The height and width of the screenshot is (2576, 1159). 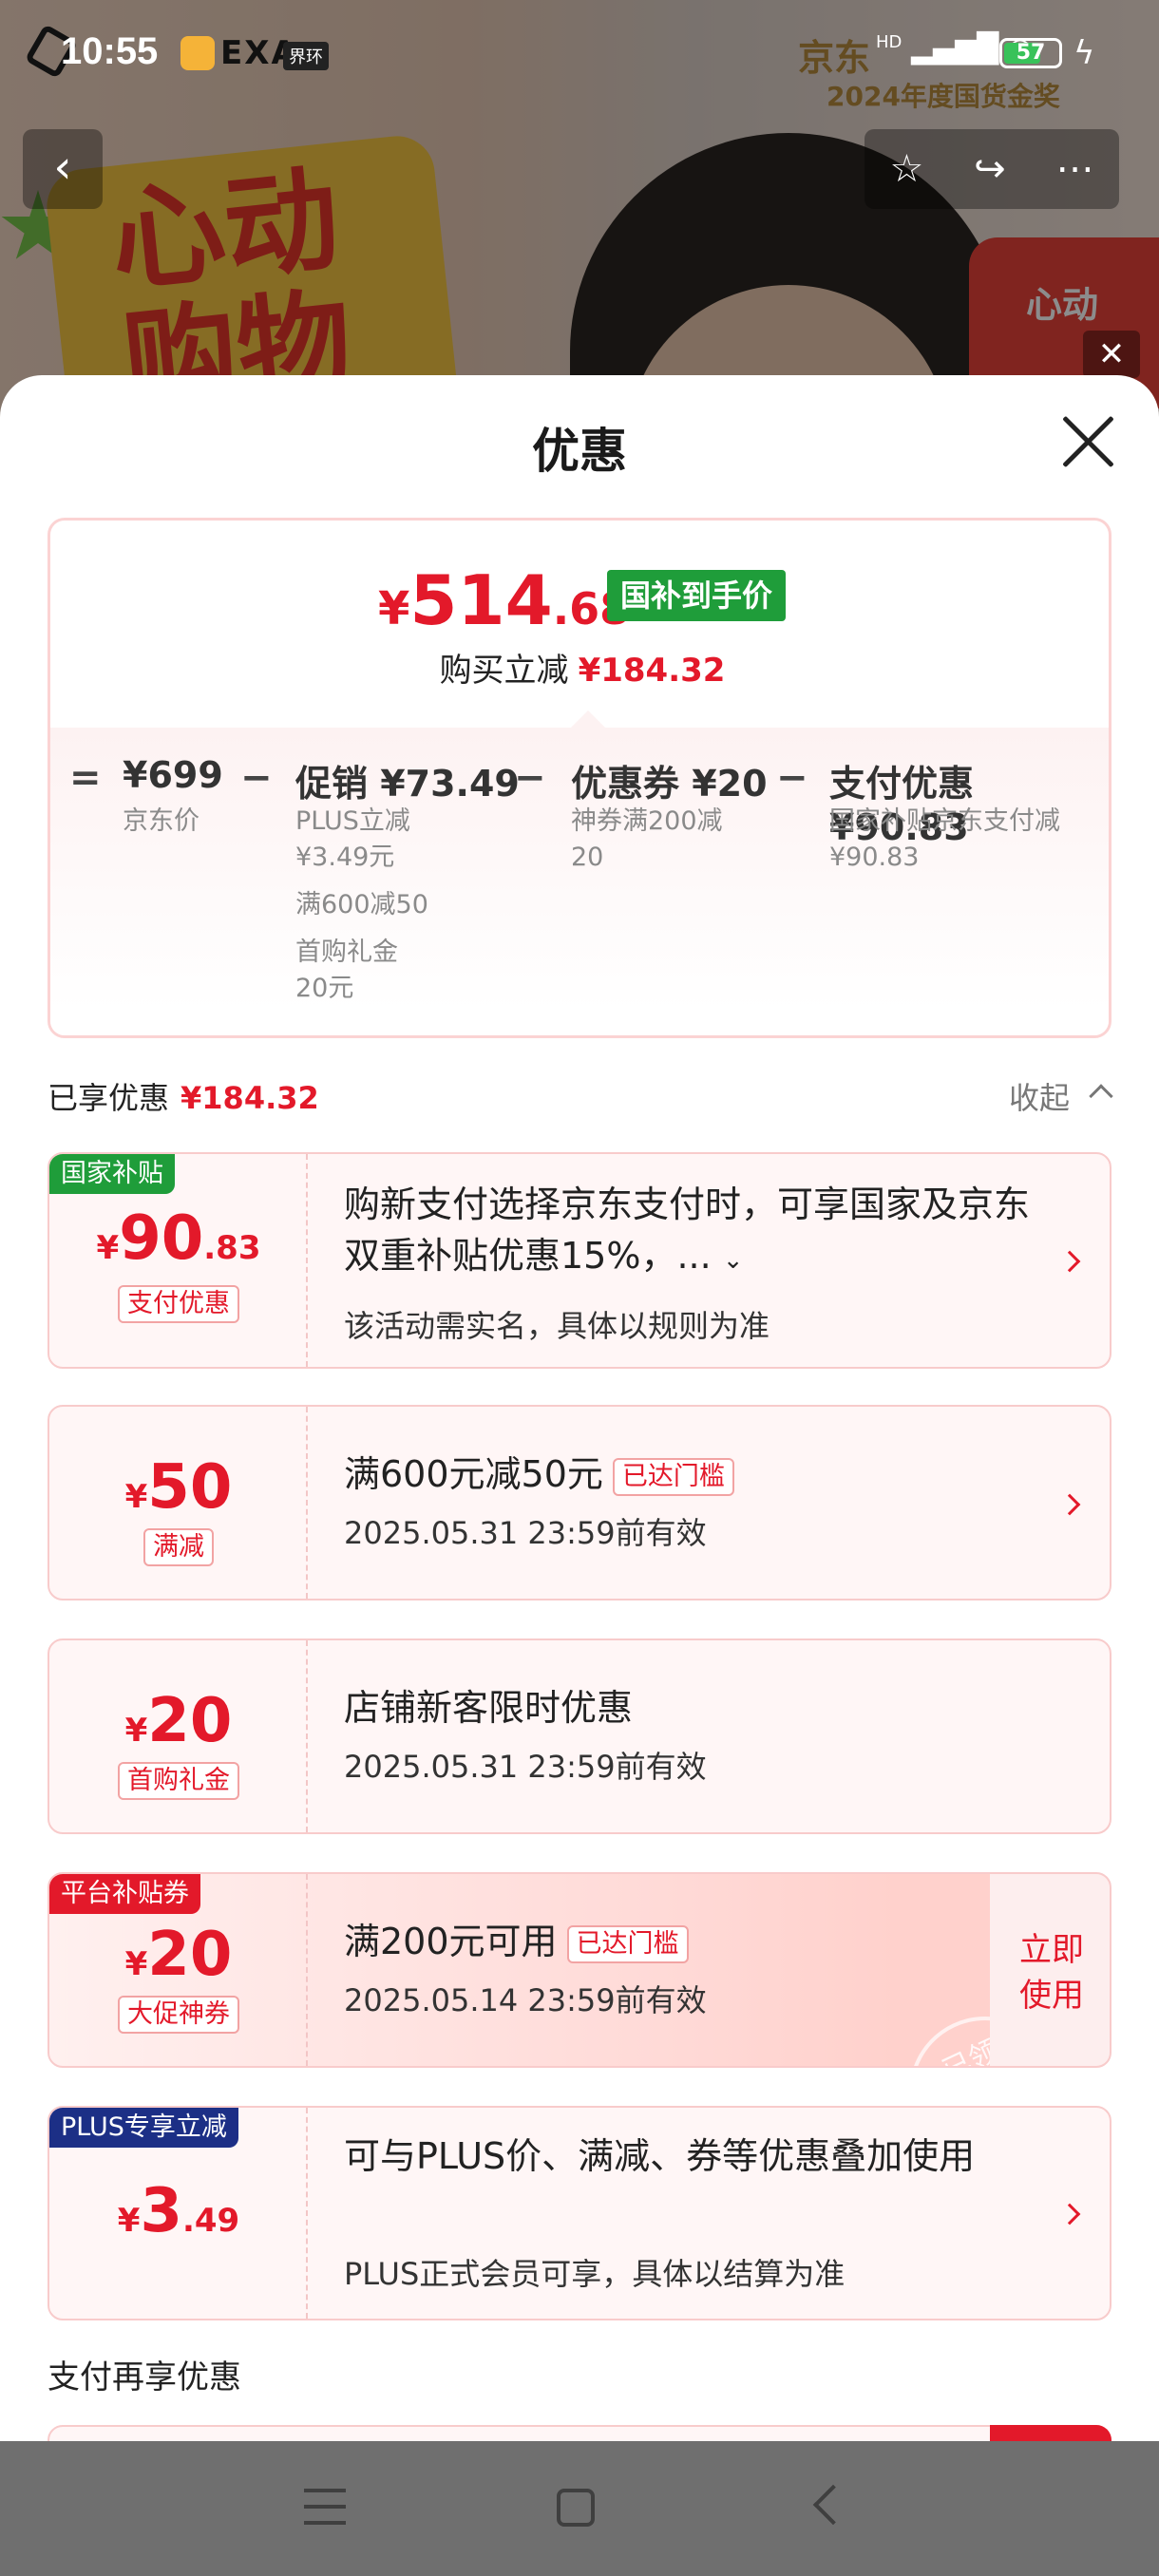 What do you see at coordinates (580, 1503) in the screenshot?
I see `coupon-full-reduction: ¥50 满减 满600元减50元 已达门槛 2025.05.31 23:59前有效` at bounding box center [580, 1503].